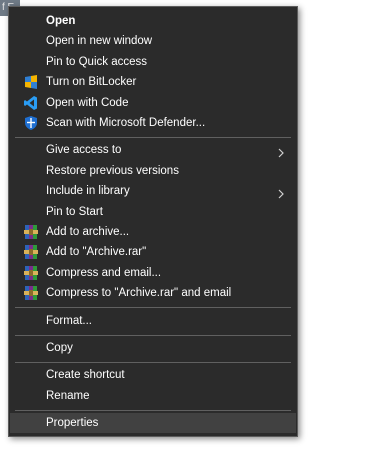 This screenshot has height=450, width=389. Describe the element at coordinates (153, 150) in the screenshot. I see `menu-item-give-access-to: Give access to` at that location.